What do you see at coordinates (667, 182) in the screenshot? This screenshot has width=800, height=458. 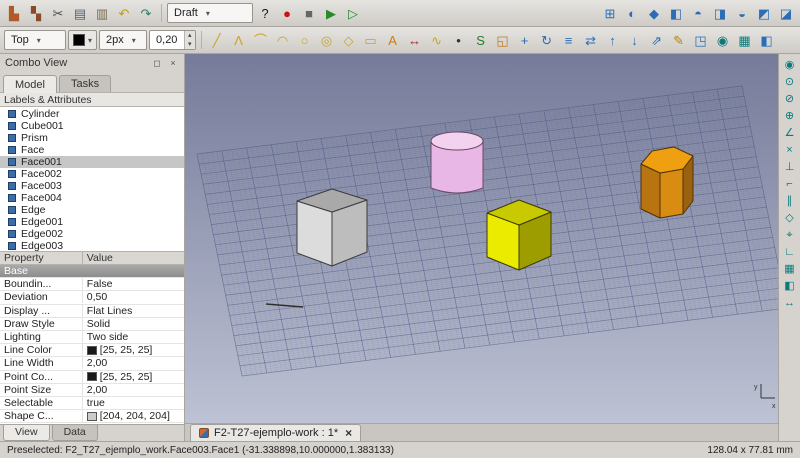 I see `hex-prism` at bounding box center [667, 182].